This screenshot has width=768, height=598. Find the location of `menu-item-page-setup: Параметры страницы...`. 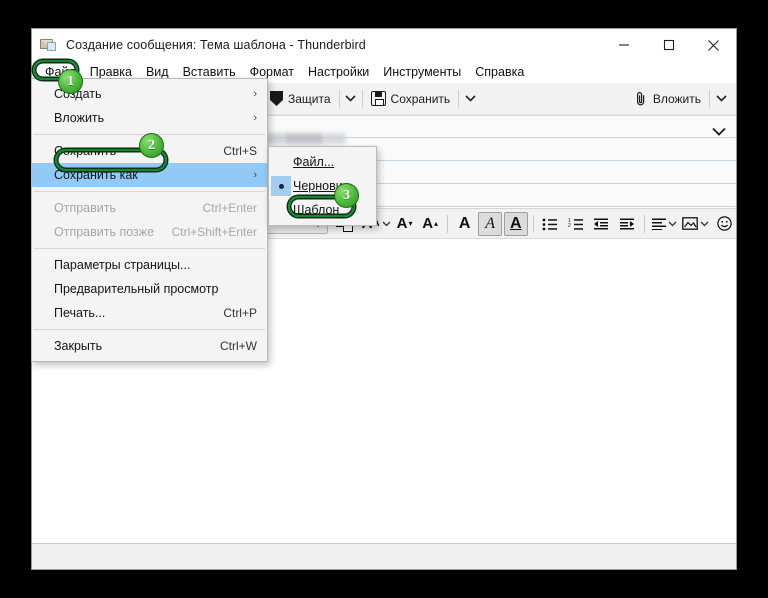

menu-item-page-setup: Параметры страницы... is located at coordinates (149, 265).